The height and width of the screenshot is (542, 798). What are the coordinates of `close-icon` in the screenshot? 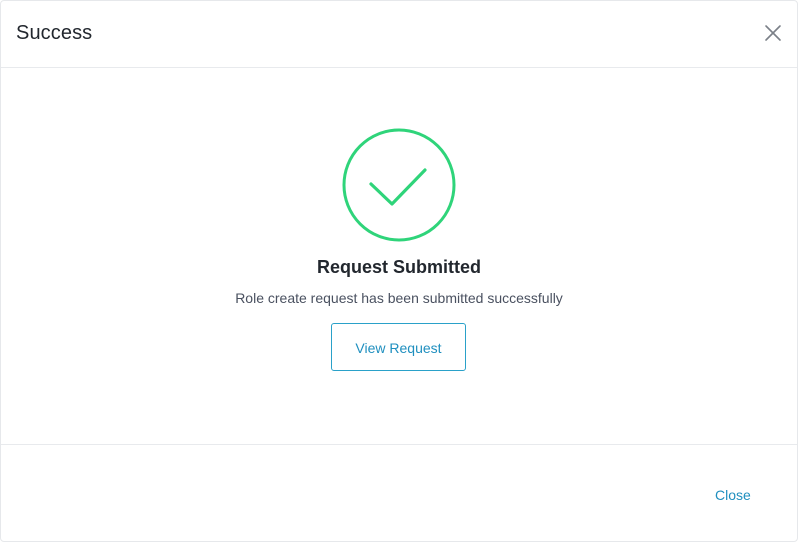 It's located at (773, 33).